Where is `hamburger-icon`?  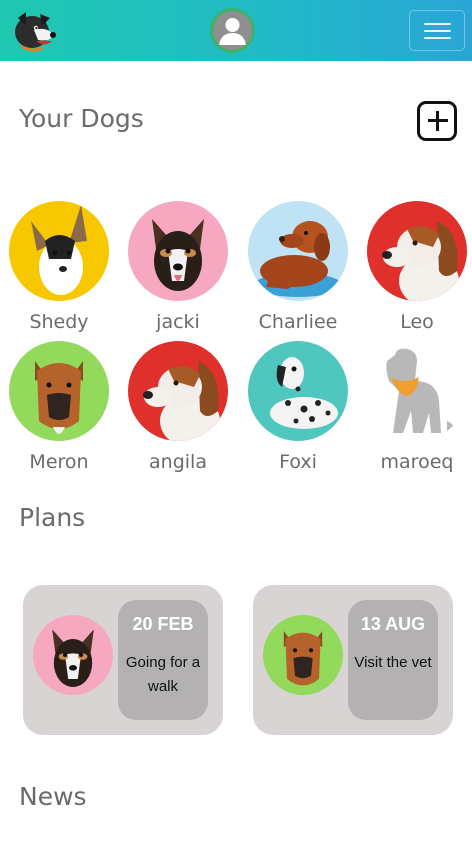
hamburger-icon is located at coordinates (437, 30).